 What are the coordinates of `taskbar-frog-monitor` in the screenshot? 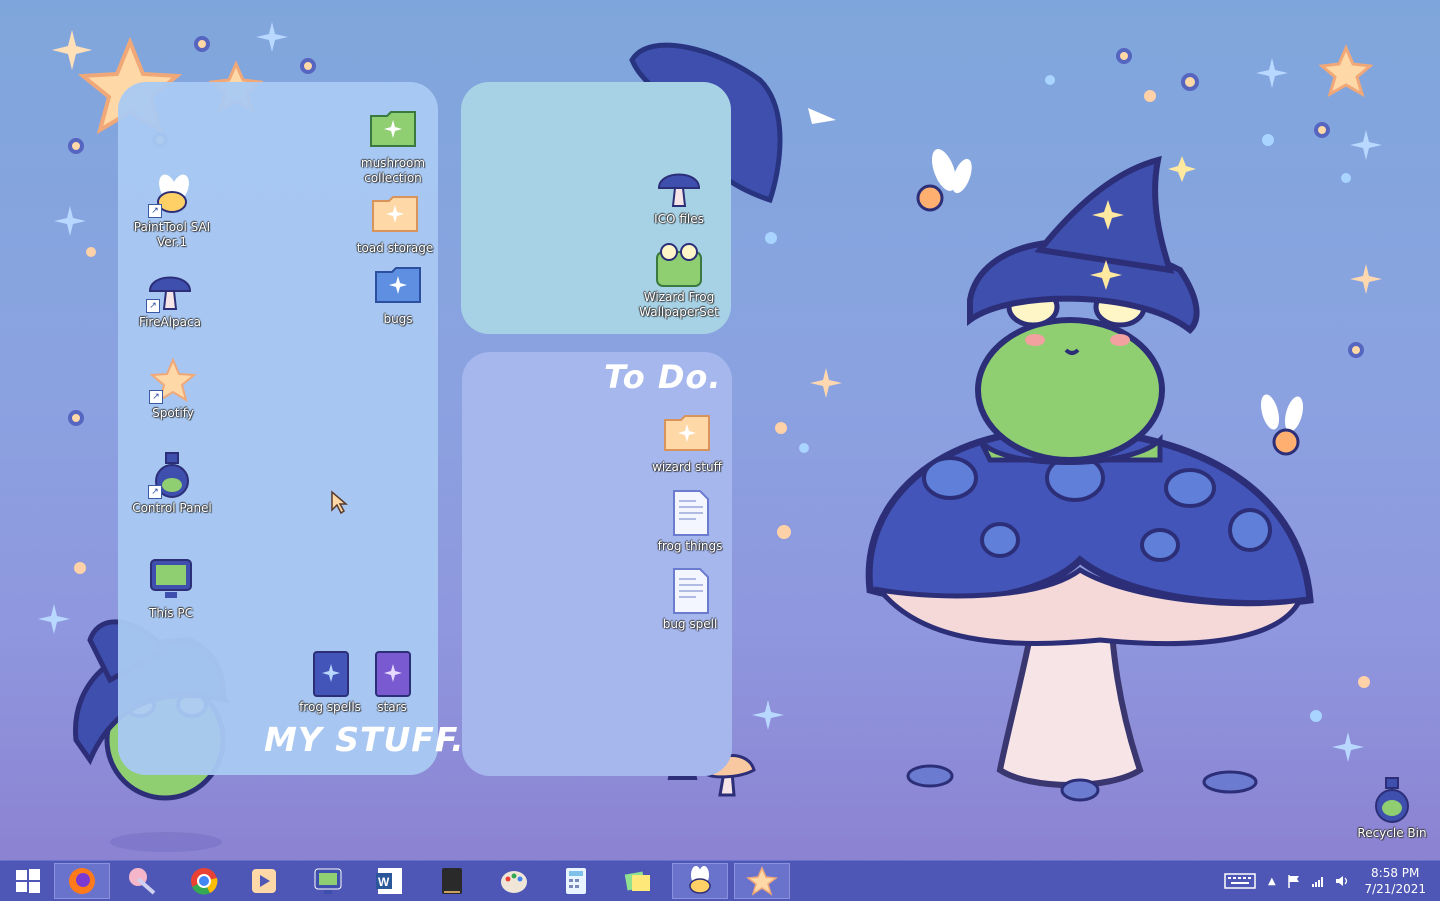 It's located at (328, 881).